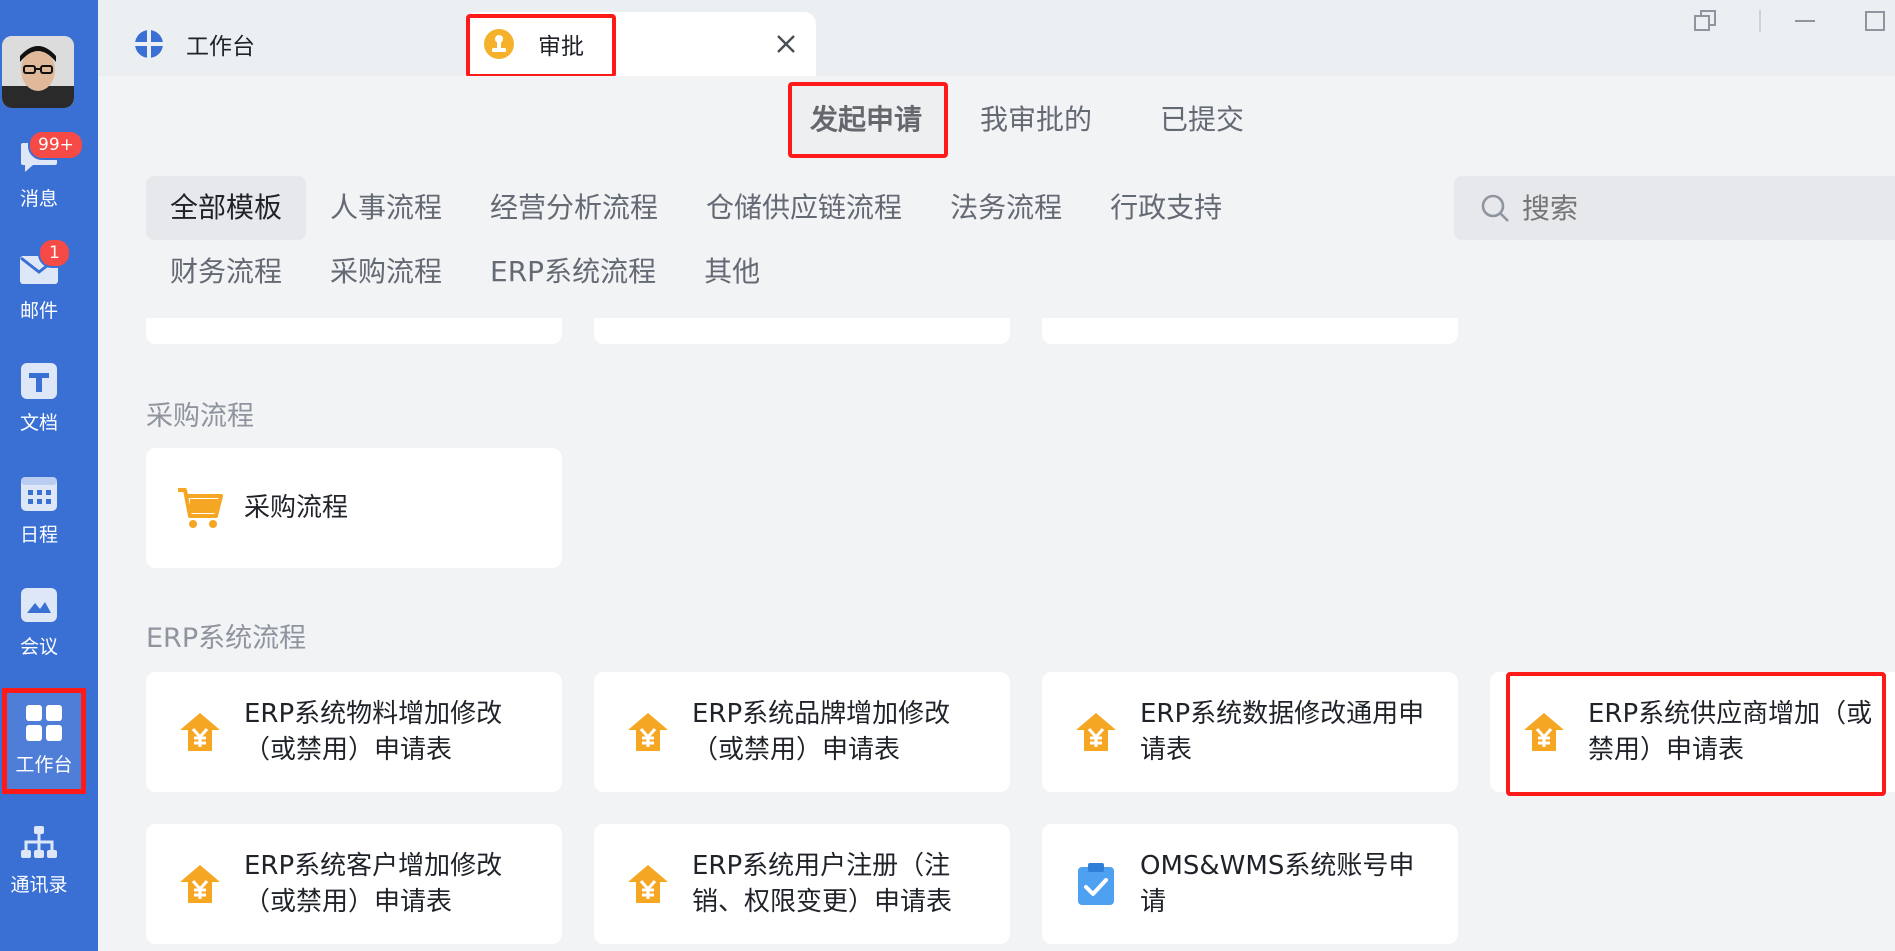 The height and width of the screenshot is (951, 1895). I want to click on template-card-label: ERP系统客户增加修改（或禁用）申请表, so click(373, 884).